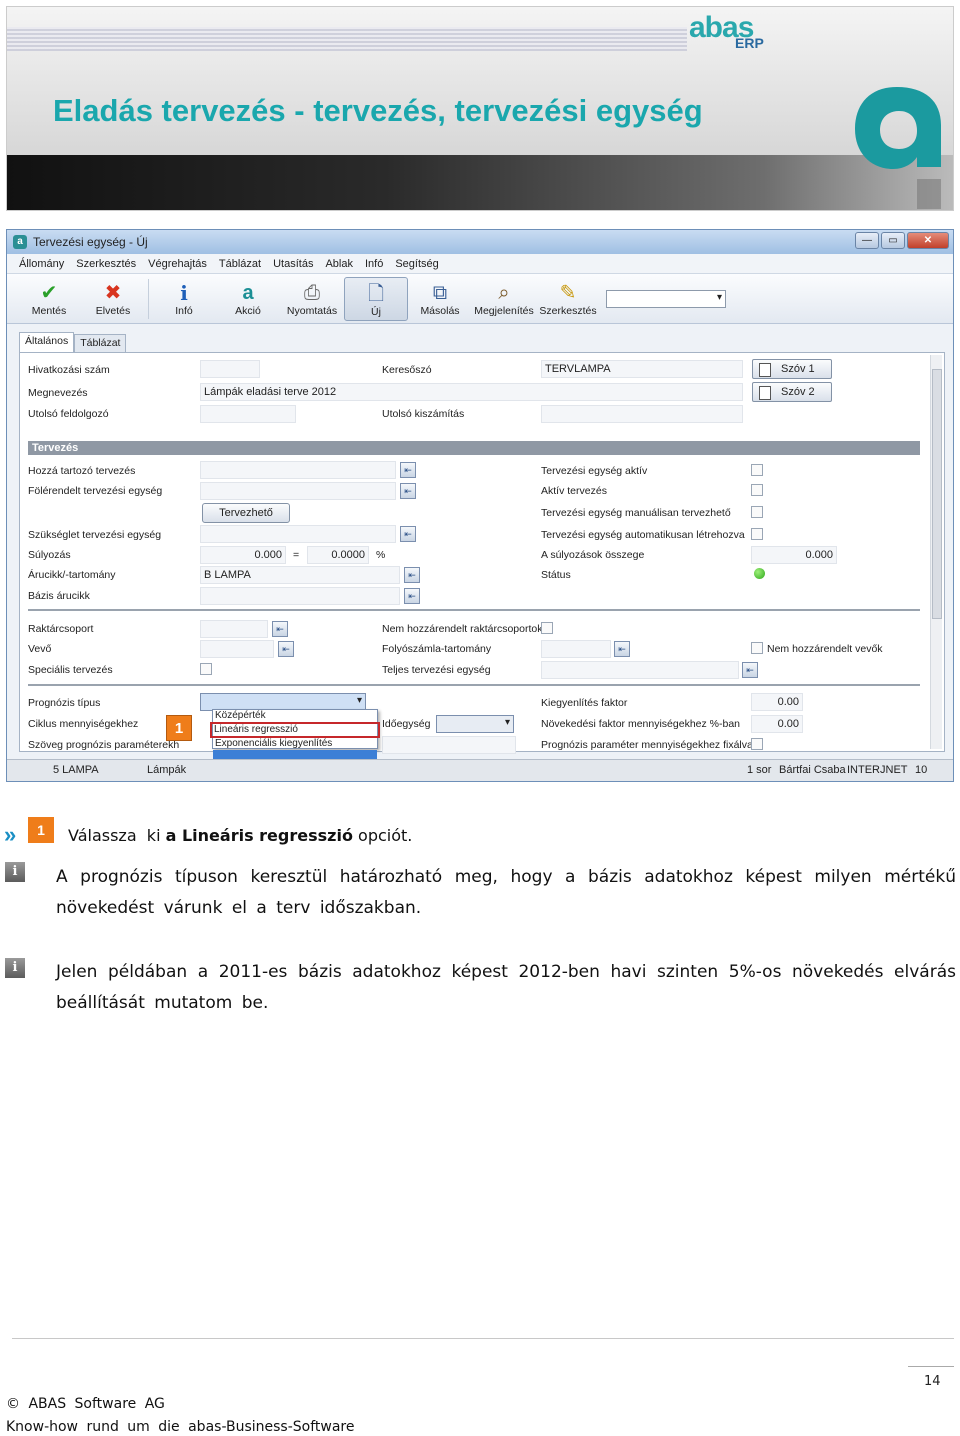 This screenshot has height=1436, width=960. Describe the element at coordinates (576, 649) in the screenshot. I see `account-range-field` at that location.